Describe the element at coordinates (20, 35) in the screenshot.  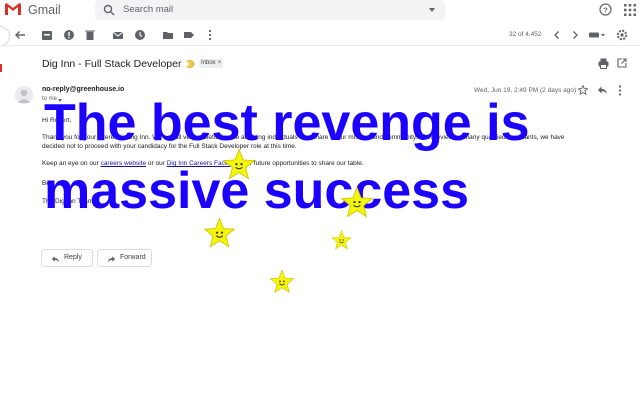
I see `back-arrow-icon` at that location.